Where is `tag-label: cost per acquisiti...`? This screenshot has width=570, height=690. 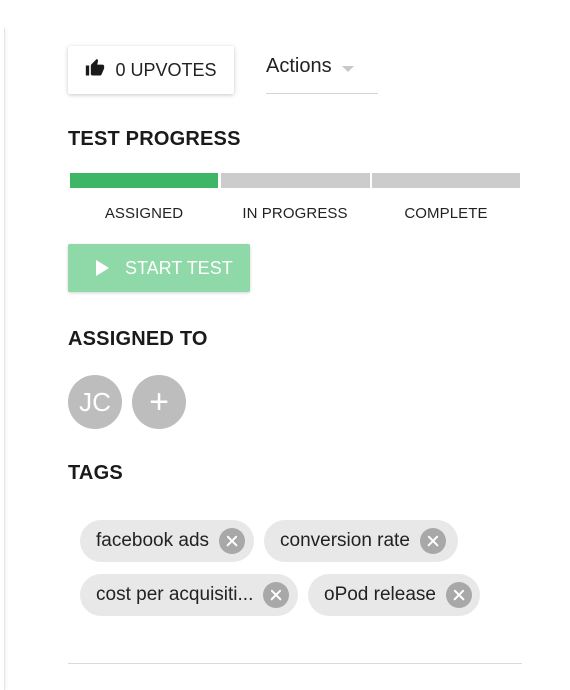 tag-label: cost per acquisiti... is located at coordinates (175, 594).